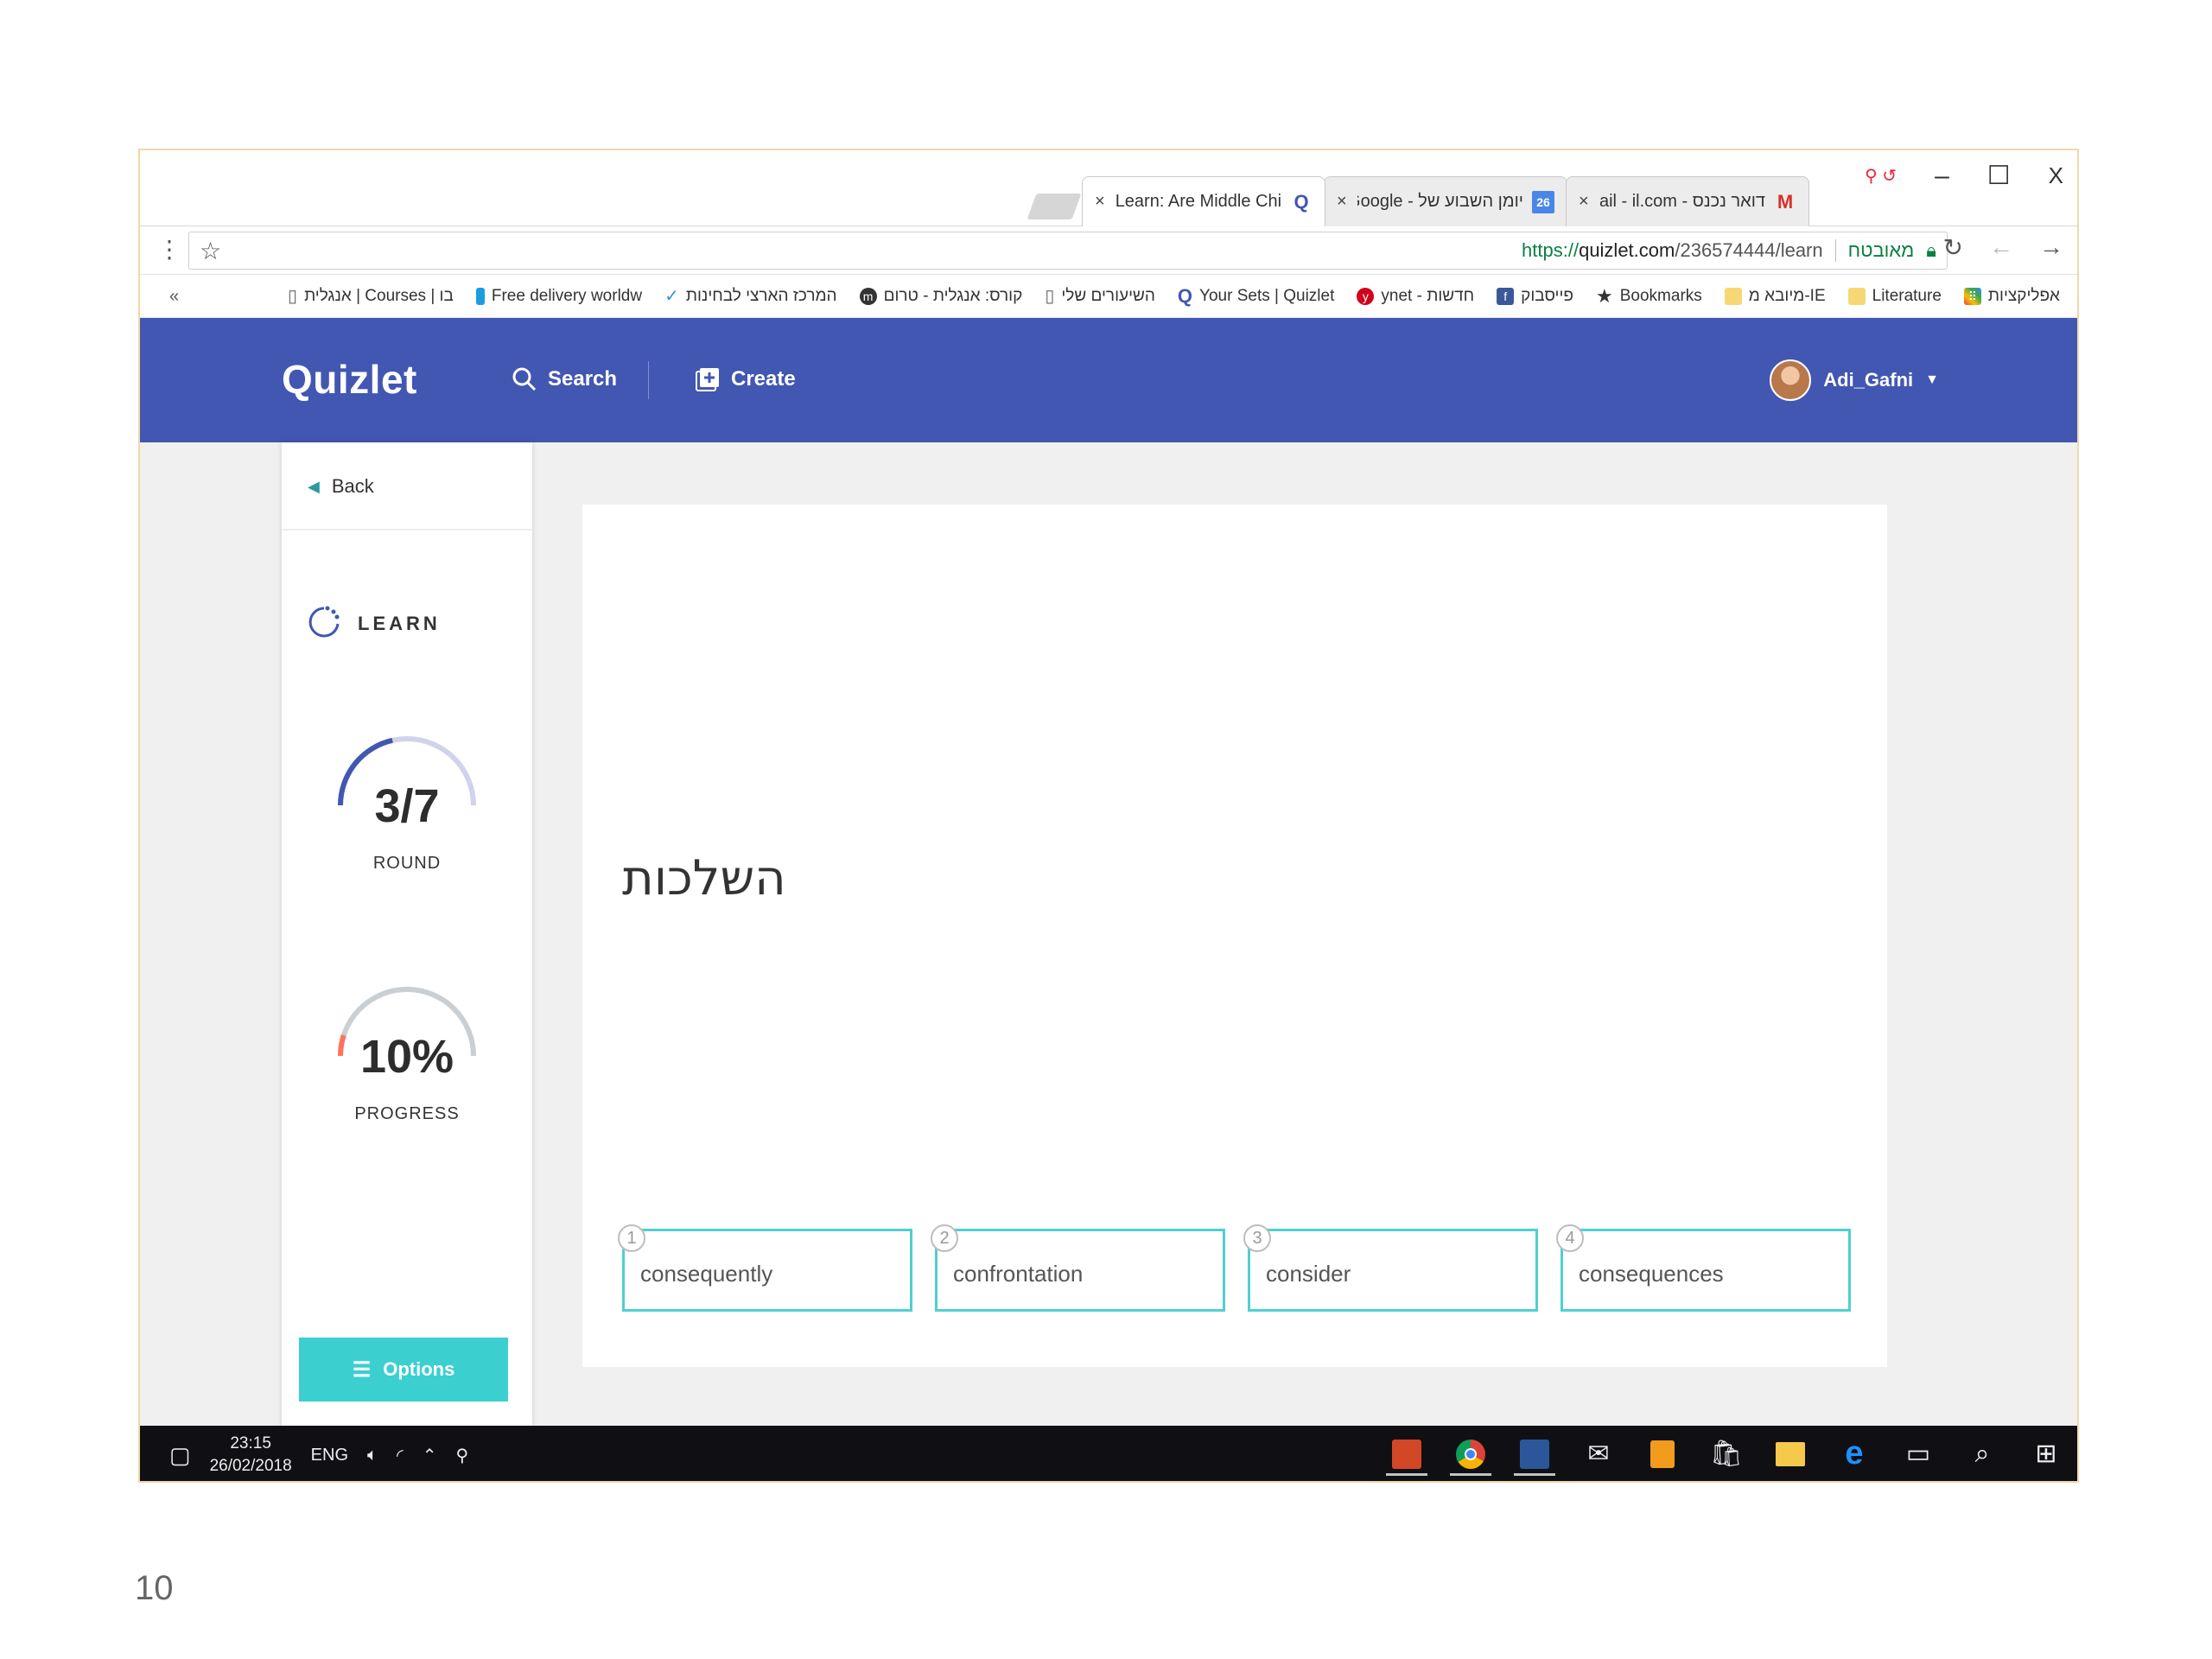 The height and width of the screenshot is (1659, 2212). What do you see at coordinates (400, 1455) in the screenshot?
I see `wifi-icon: ◜` at bounding box center [400, 1455].